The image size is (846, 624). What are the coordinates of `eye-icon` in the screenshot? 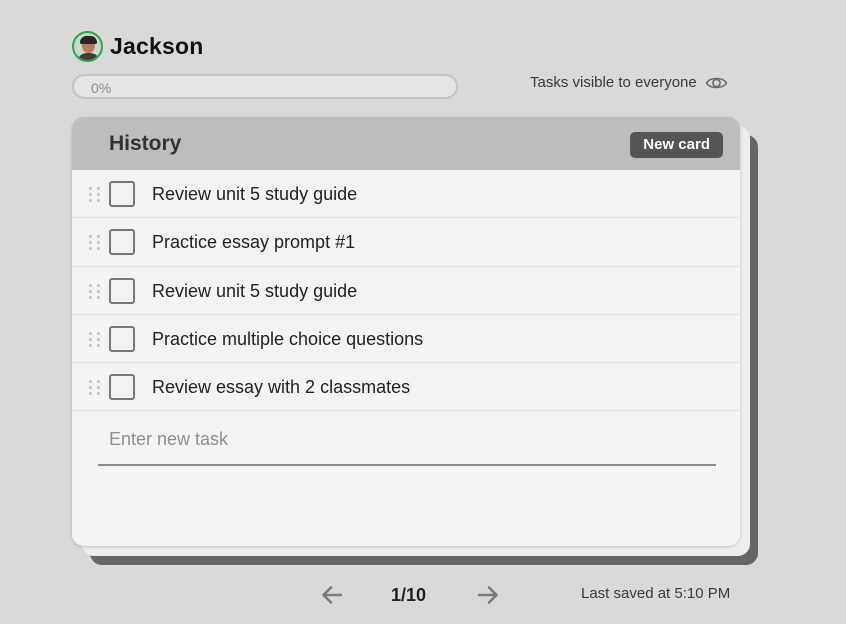 It's located at (716, 83).